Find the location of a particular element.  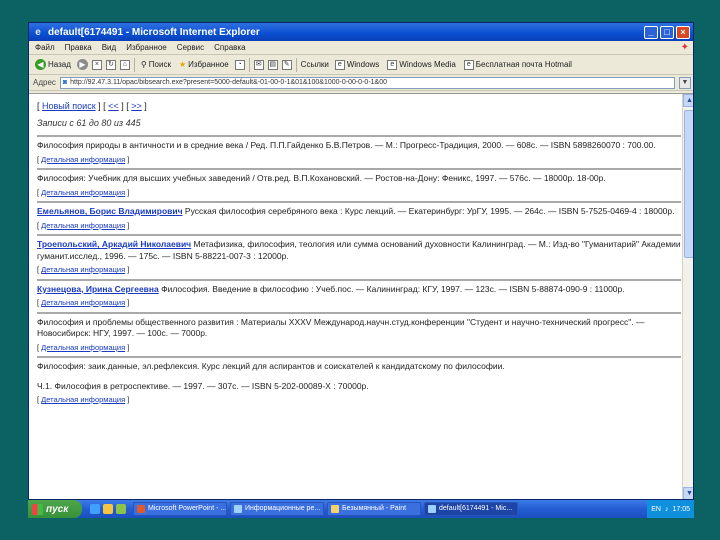

search-icon: ⚲ is located at coordinates (143, 64).